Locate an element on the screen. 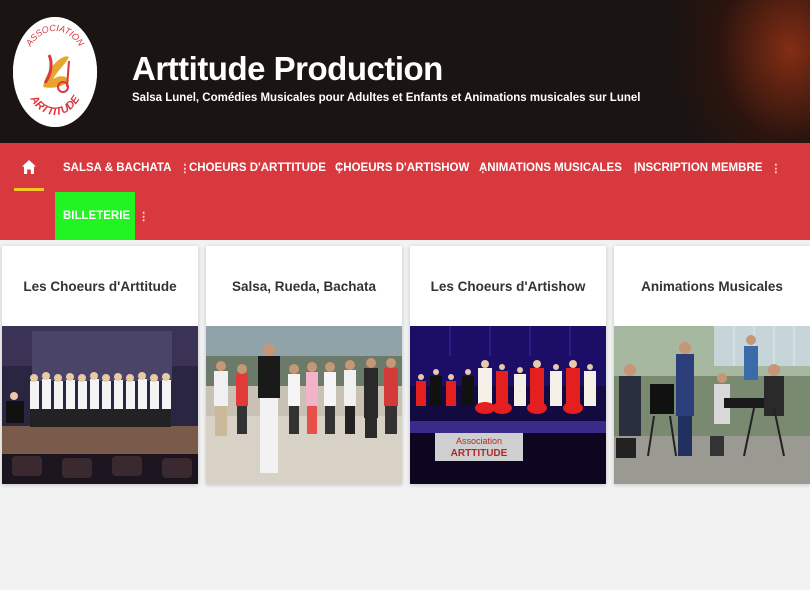 The image size is (810, 590). nav-item-label: CHOEURS D'ARTTITUDE is located at coordinates (257, 168).